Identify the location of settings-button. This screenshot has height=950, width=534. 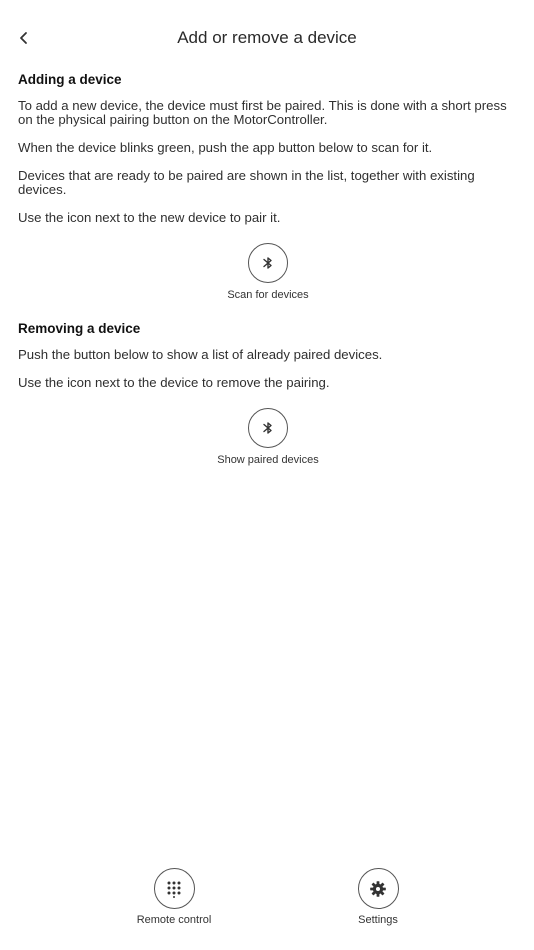
(378, 888).